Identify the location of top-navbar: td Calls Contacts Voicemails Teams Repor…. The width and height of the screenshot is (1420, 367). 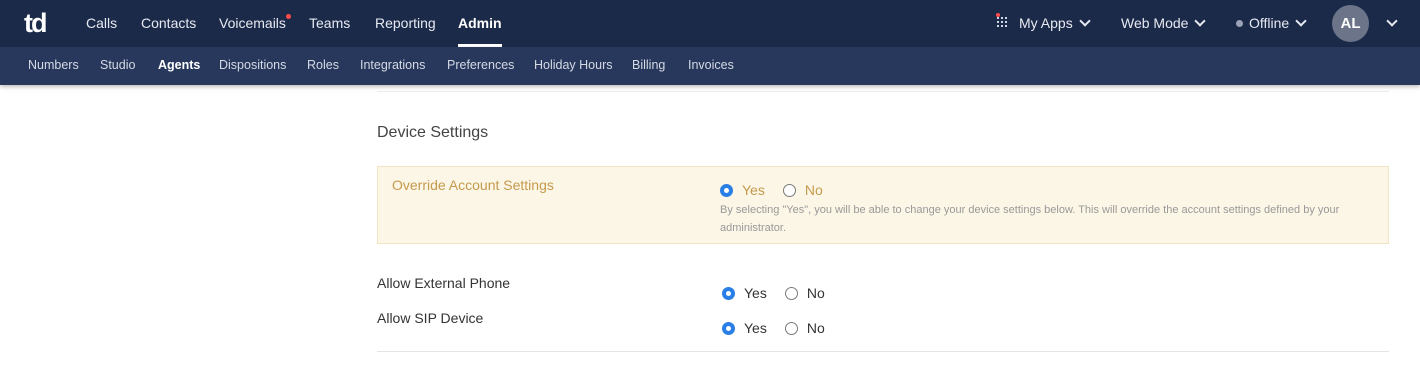
(710, 23).